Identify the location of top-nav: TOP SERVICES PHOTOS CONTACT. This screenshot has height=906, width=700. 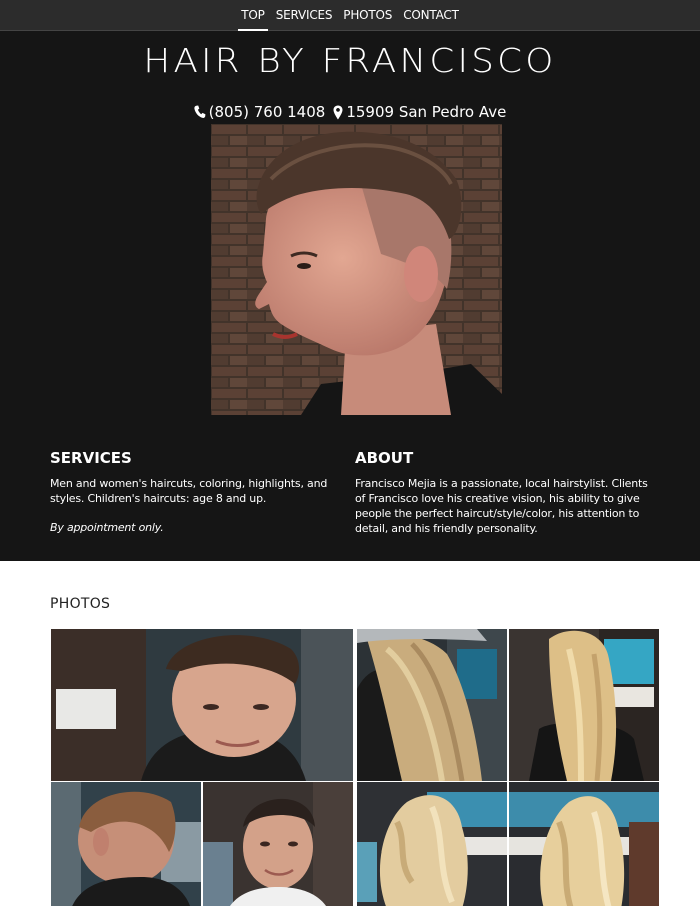
(350, 15).